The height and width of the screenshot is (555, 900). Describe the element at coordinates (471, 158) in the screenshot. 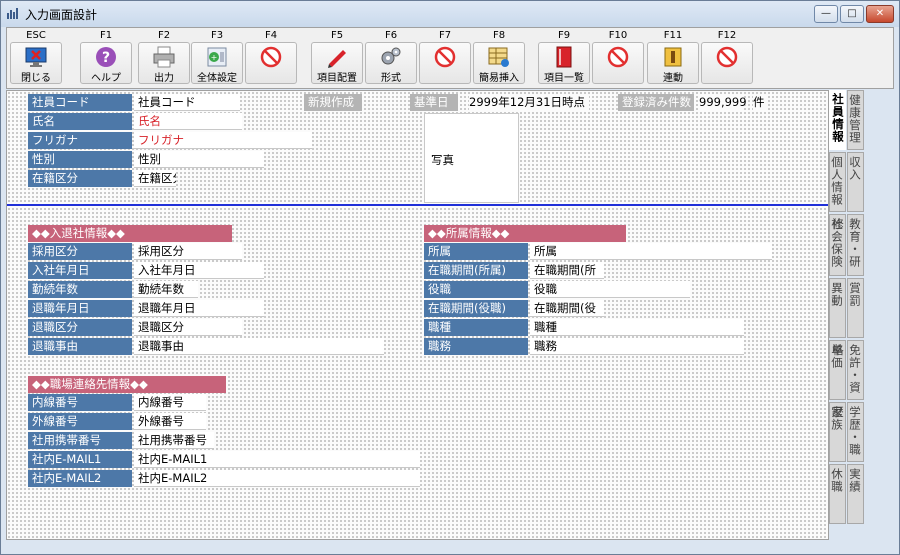

I see `photo-box: 写真` at that location.